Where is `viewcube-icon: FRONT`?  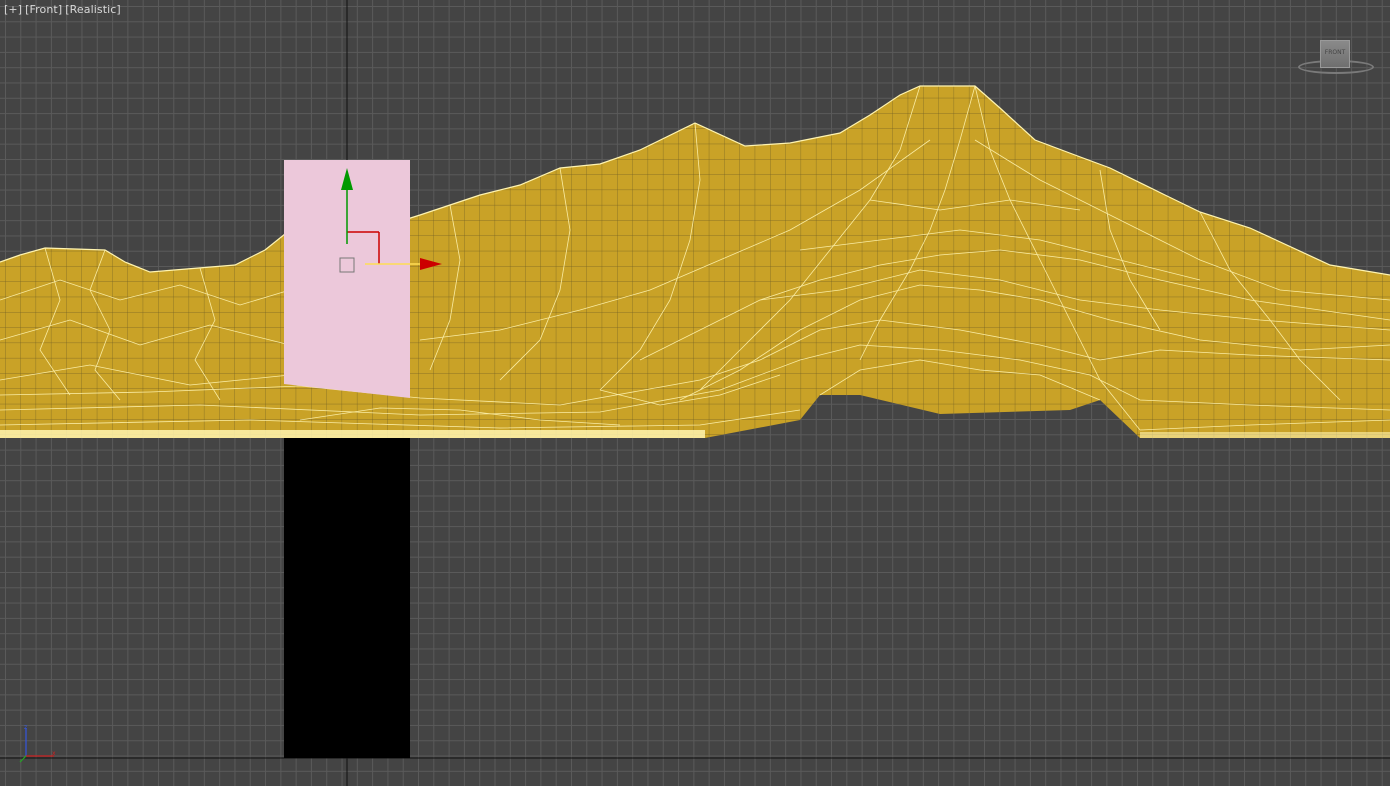
viewcube-icon: FRONT is located at coordinates (1336, 58).